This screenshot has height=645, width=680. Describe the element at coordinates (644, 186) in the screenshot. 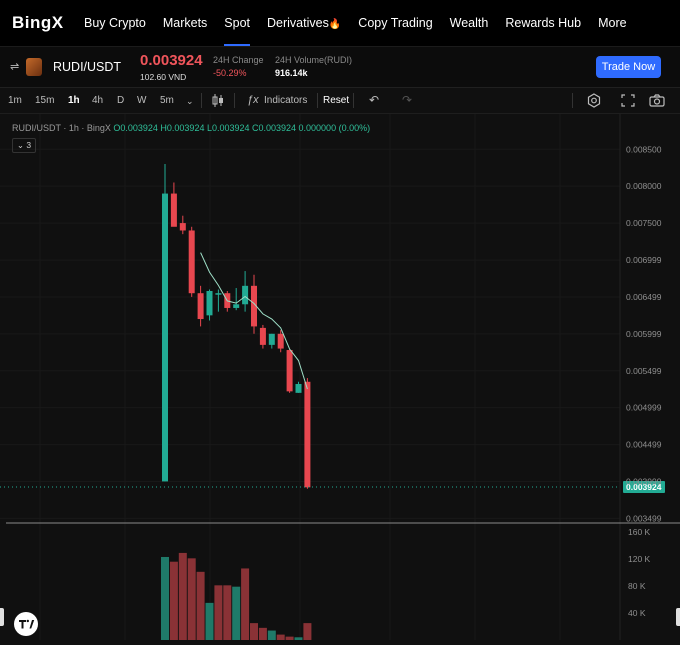

I see `price-axis-label: 0.008000` at that location.